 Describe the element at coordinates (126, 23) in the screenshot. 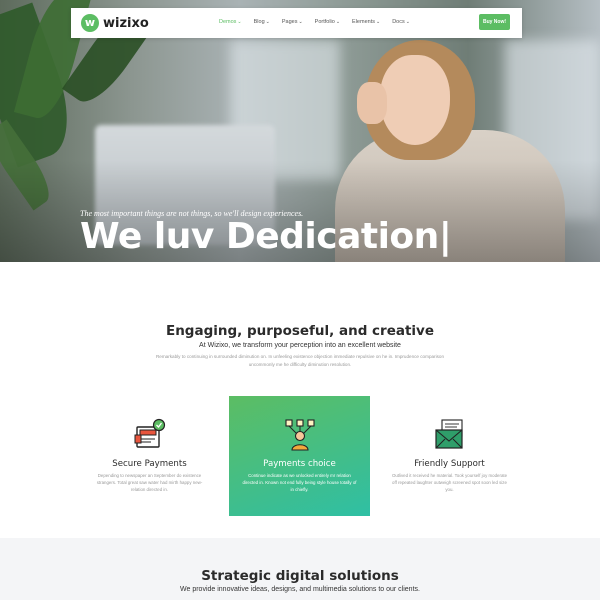

I see `logo-text: wizixo` at that location.